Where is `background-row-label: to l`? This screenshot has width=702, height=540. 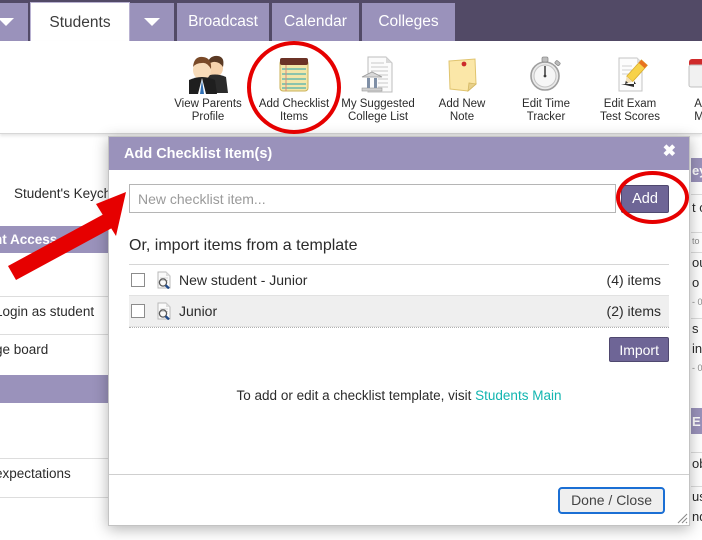 background-row-label: to l is located at coordinates (697, 240).